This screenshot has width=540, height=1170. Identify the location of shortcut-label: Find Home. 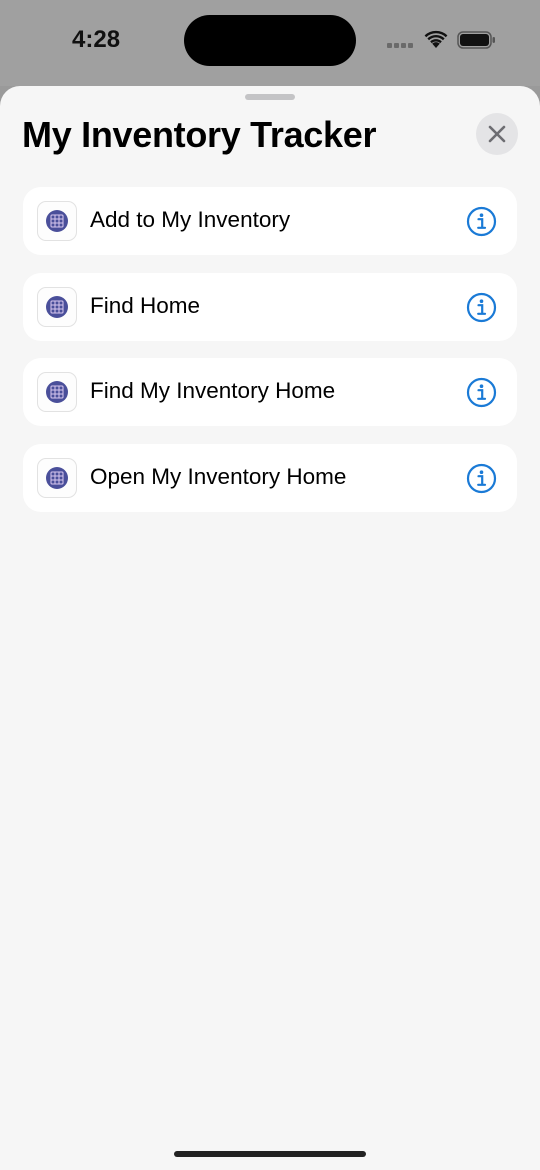
(145, 305).